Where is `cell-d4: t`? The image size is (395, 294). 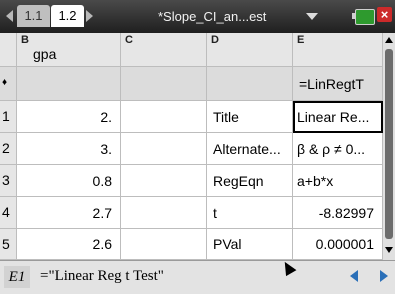
cell-d4: t is located at coordinates (250, 213).